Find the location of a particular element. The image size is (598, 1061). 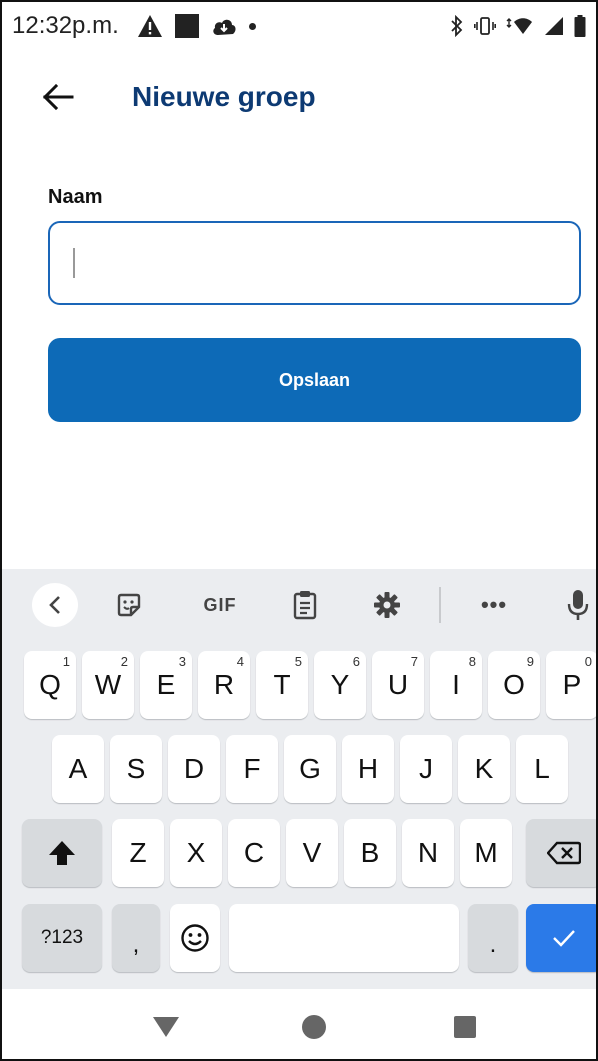

system-nav-bar is located at coordinates (299, 1025).